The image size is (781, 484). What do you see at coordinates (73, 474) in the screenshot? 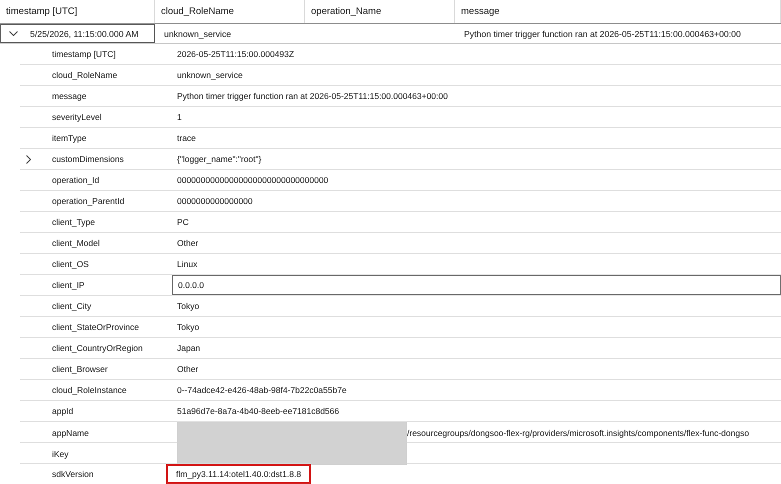
I see `property-name: sdkVersion` at bounding box center [73, 474].